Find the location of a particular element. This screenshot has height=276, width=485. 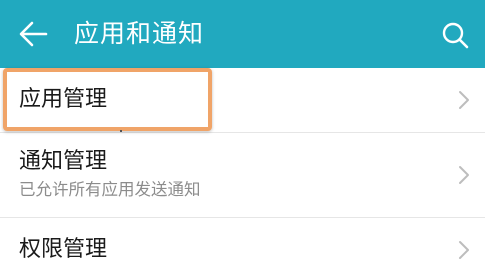

list-item-label: 通知管理 is located at coordinates (63, 161).